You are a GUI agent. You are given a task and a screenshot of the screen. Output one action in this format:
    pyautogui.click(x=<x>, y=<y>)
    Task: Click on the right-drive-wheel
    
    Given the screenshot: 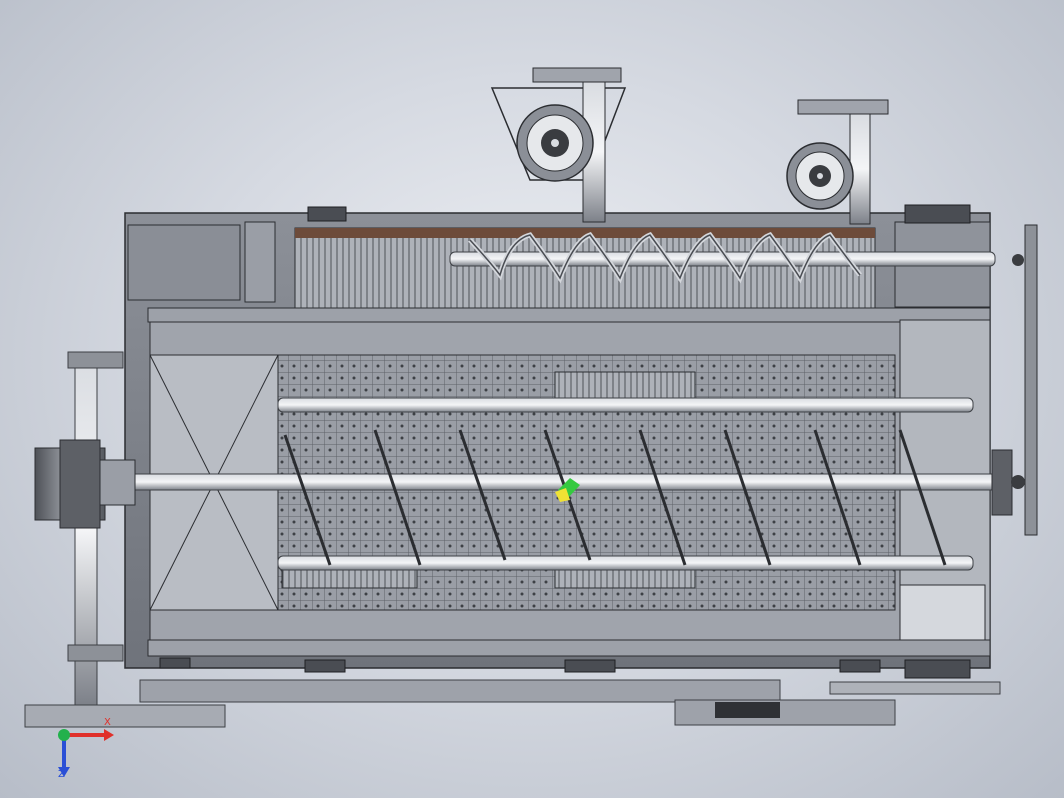 What is the action you would take?
    pyautogui.click(x=1014, y=380)
    